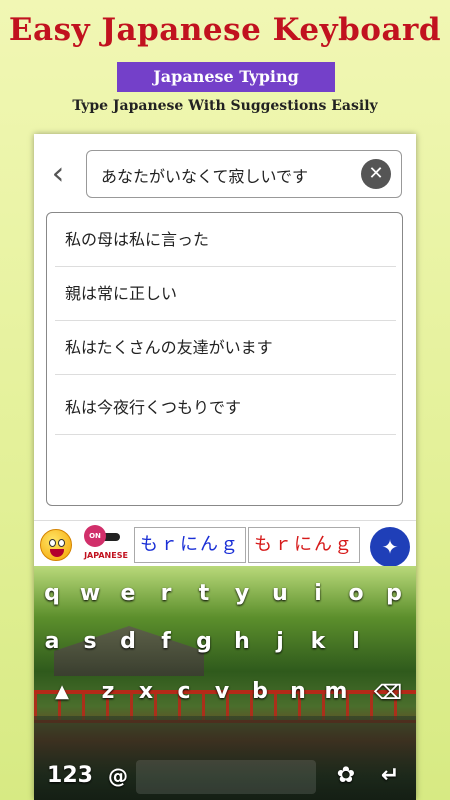  What do you see at coordinates (166, 594) in the screenshot?
I see `key-r: r` at bounding box center [166, 594].